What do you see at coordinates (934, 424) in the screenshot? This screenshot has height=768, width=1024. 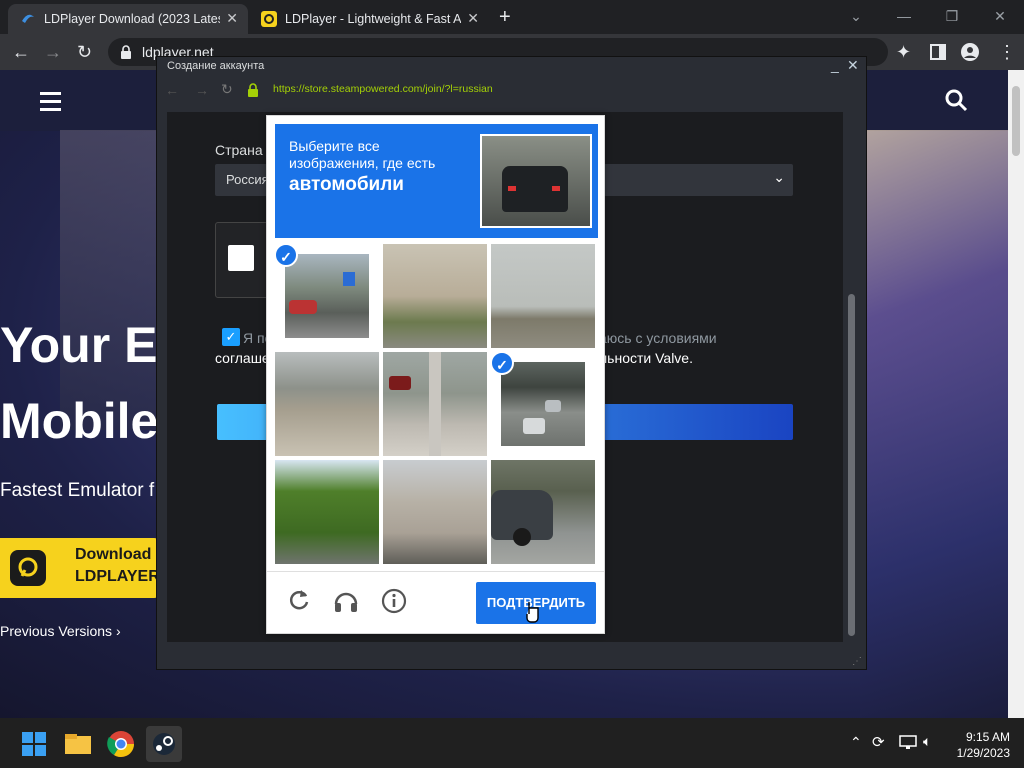 I see `hero-artwork-right` at bounding box center [934, 424].